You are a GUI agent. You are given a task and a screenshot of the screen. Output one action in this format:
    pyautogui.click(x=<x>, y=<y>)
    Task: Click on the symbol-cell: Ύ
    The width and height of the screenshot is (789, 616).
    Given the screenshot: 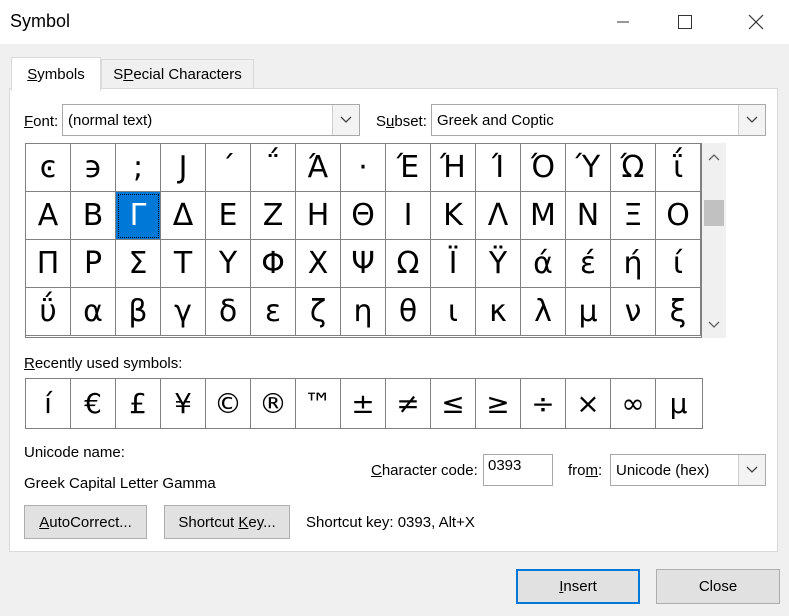 What is the action you would take?
    pyautogui.click(x=588, y=168)
    